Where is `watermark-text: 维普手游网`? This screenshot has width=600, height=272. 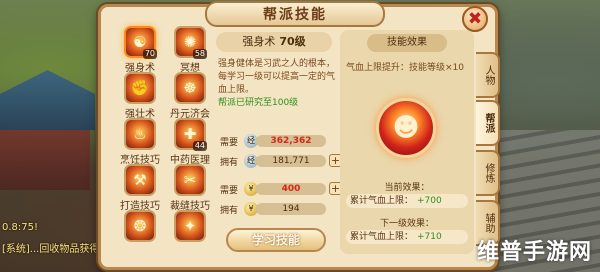
watermark-text: 维普手游网 is located at coordinates (534, 252).